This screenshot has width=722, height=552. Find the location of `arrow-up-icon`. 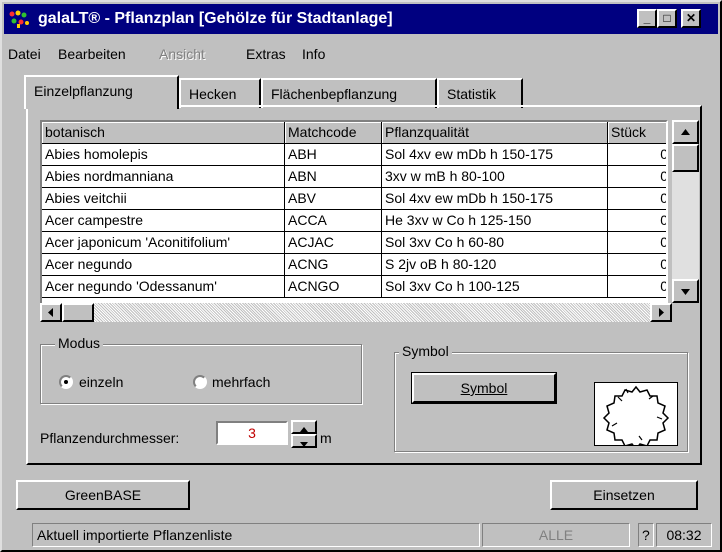

arrow-up-icon is located at coordinates (685, 132).